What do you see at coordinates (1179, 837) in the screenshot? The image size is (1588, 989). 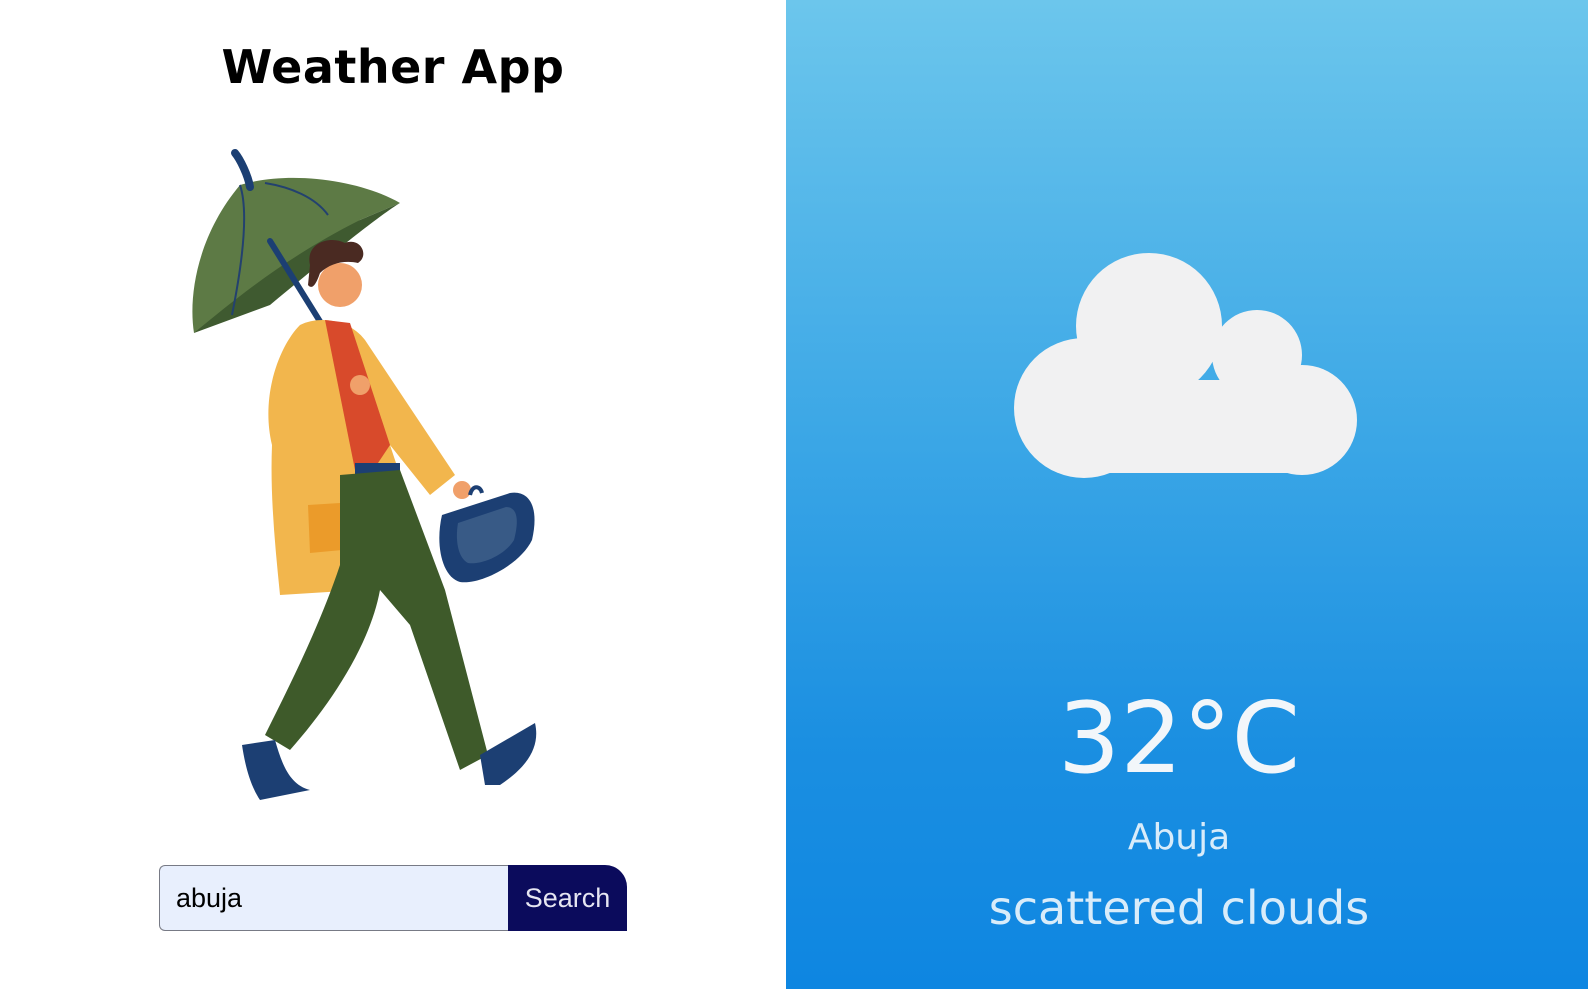 I see `city-name: Abuja` at bounding box center [1179, 837].